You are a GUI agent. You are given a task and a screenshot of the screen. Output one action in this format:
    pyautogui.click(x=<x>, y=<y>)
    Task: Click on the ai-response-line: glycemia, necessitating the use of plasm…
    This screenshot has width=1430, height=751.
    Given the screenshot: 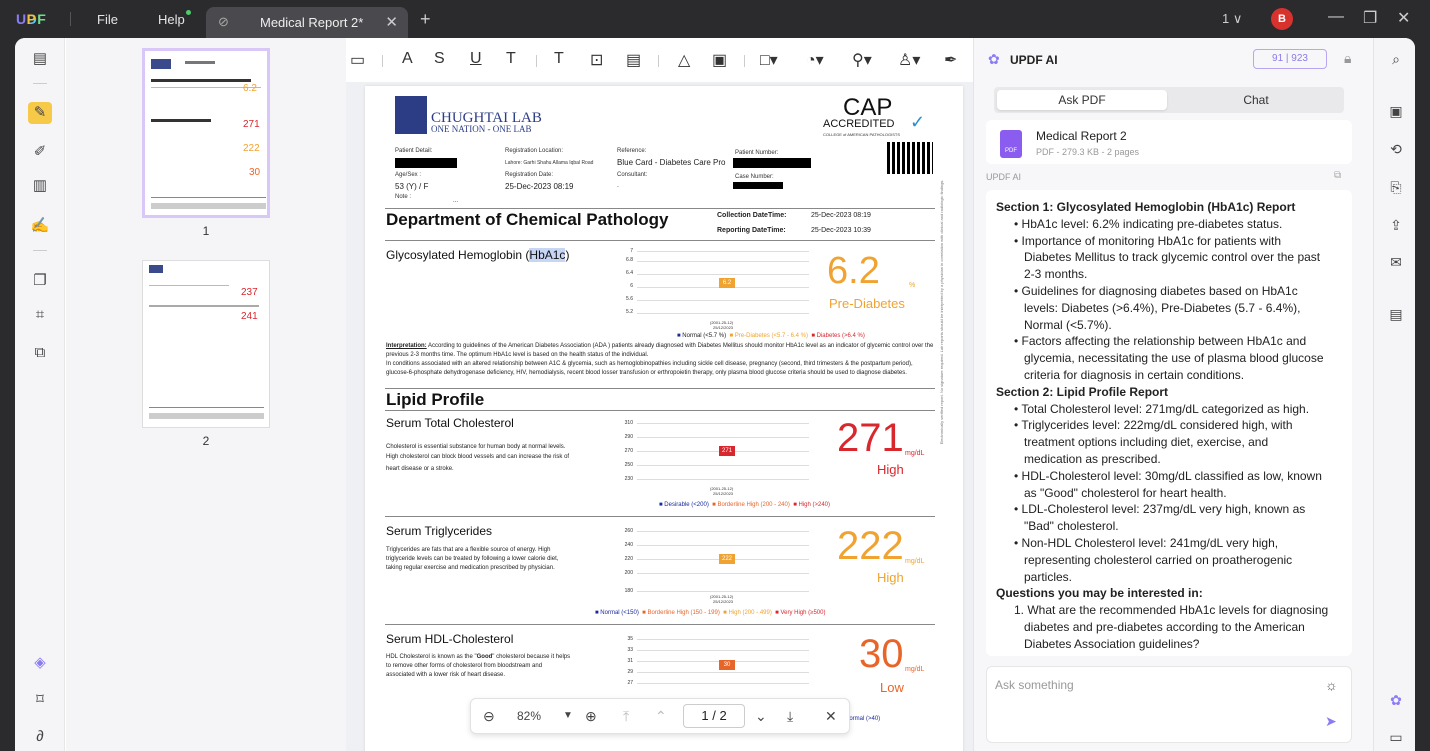 What is the action you would take?
    pyautogui.click(x=1174, y=358)
    